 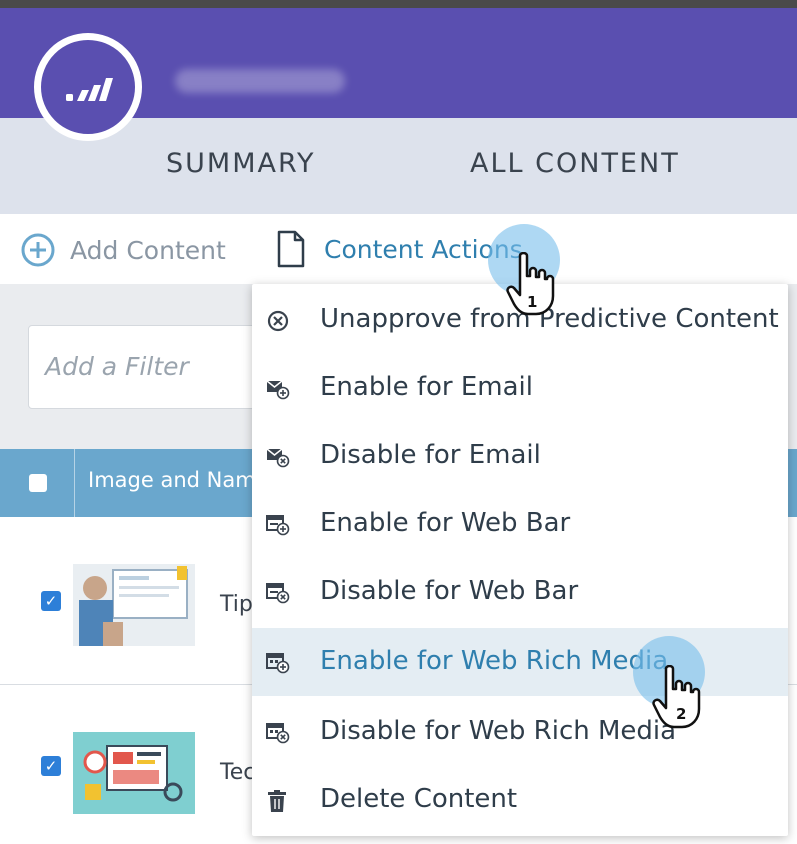 What do you see at coordinates (38, 483) in the screenshot?
I see `select-all-checkbox` at bounding box center [38, 483].